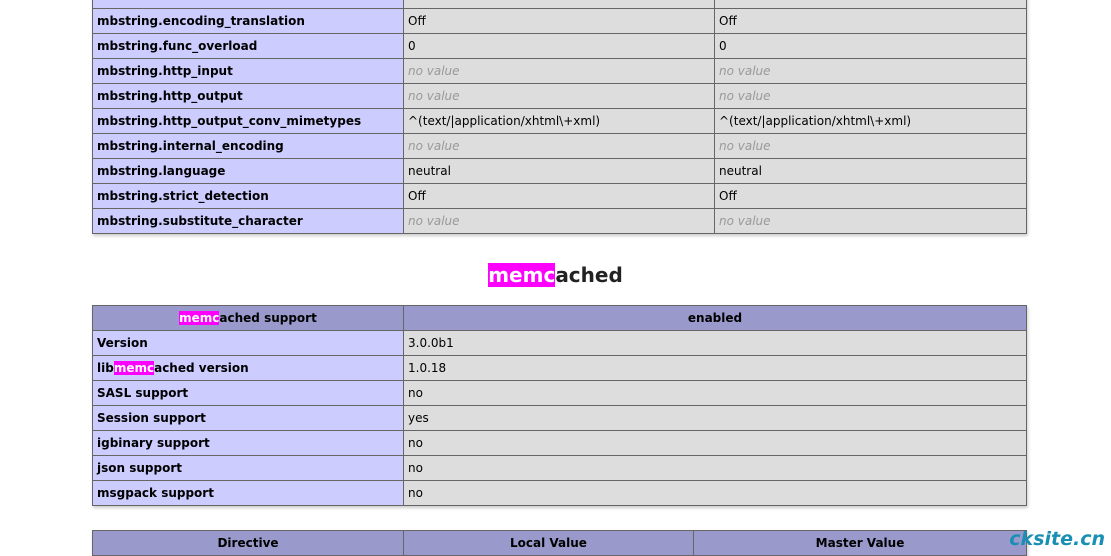 The height and width of the screenshot is (556, 1111). I want to click on directive-name, so click(248, 4).